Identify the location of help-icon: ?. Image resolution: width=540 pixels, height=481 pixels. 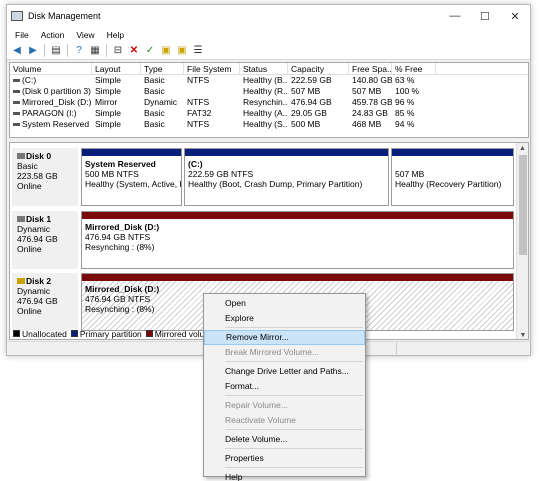
(79, 51).